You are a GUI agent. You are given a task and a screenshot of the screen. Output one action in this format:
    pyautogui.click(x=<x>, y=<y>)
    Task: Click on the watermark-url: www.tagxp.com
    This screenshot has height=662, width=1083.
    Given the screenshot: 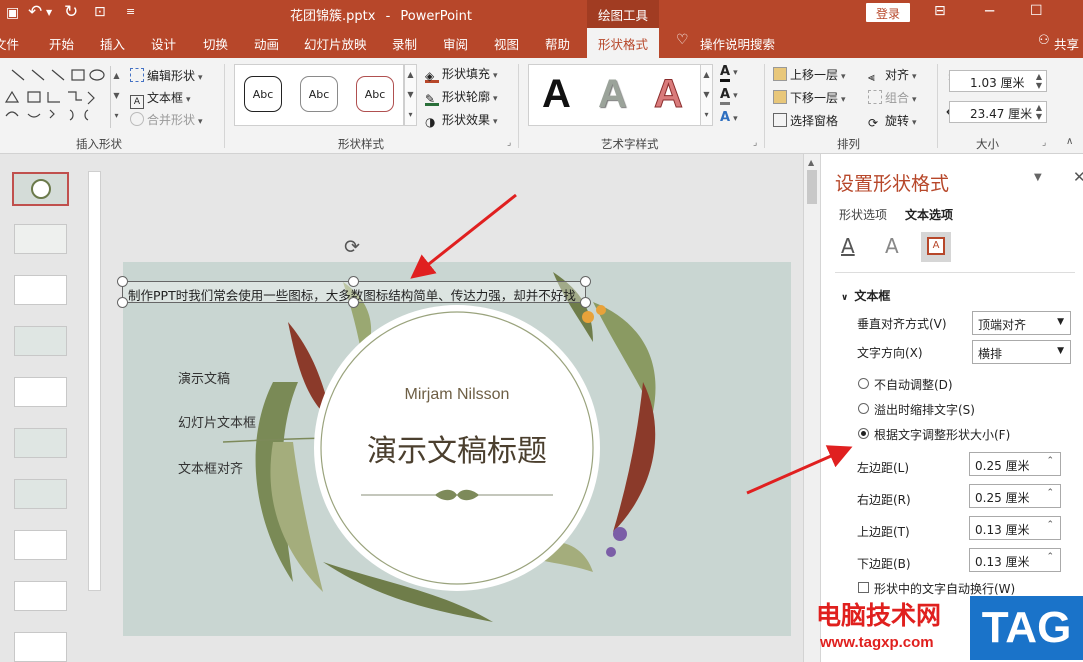 What is the action you would take?
    pyautogui.click(x=877, y=642)
    